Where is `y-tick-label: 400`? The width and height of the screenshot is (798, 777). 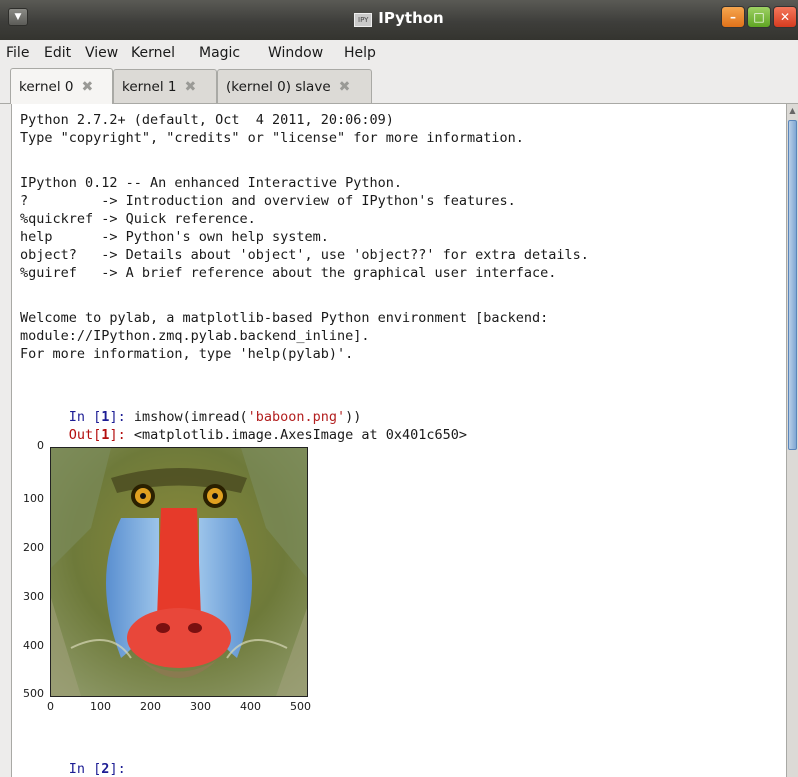 y-tick-label: 400 is located at coordinates (33, 645).